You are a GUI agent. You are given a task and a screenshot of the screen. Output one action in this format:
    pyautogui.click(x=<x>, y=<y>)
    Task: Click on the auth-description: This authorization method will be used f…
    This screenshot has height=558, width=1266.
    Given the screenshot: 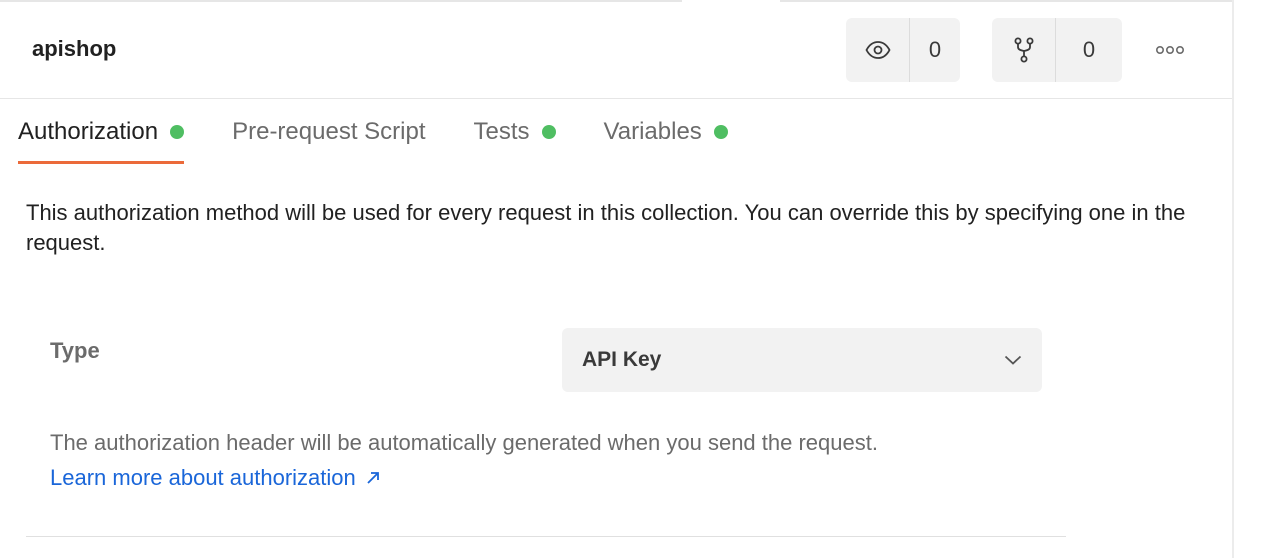 What is the action you would take?
    pyautogui.click(x=606, y=227)
    